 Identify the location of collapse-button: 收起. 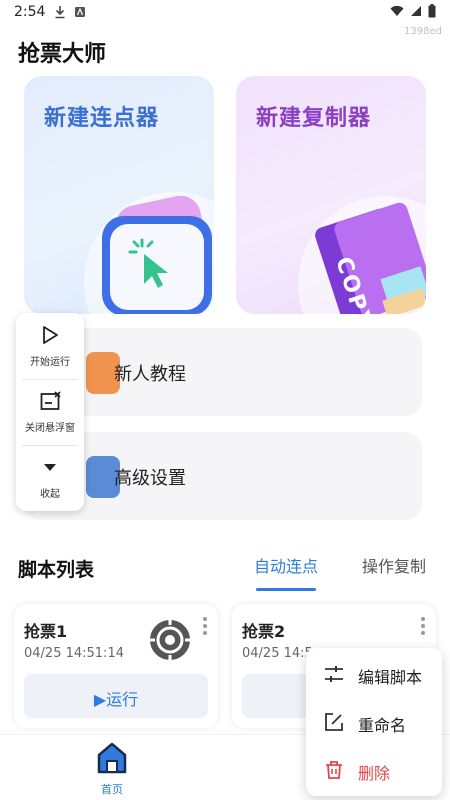
(50, 478).